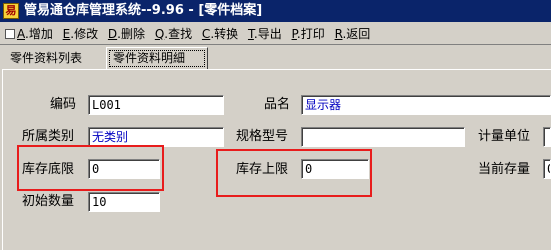 The height and width of the screenshot is (250, 551). I want to click on window-title: 管易通仓库管理系统--9.96 - [零件档案], so click(143, 10).